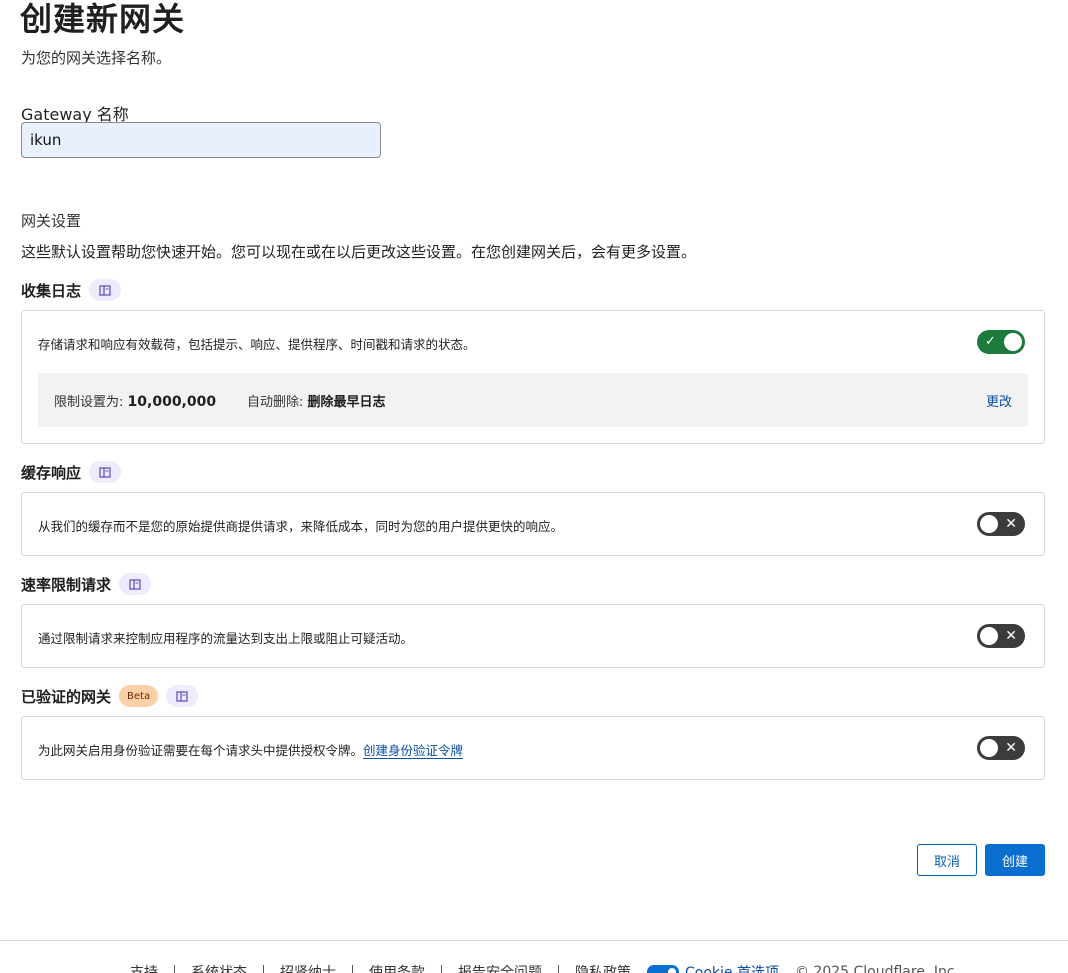 Image resolution: width=1068 pixels, height=973 pixels. What do you see at coordinates (1015, 860) in the screenshot?
I see `create-button: 创建` at bounding box center [1015, 860].